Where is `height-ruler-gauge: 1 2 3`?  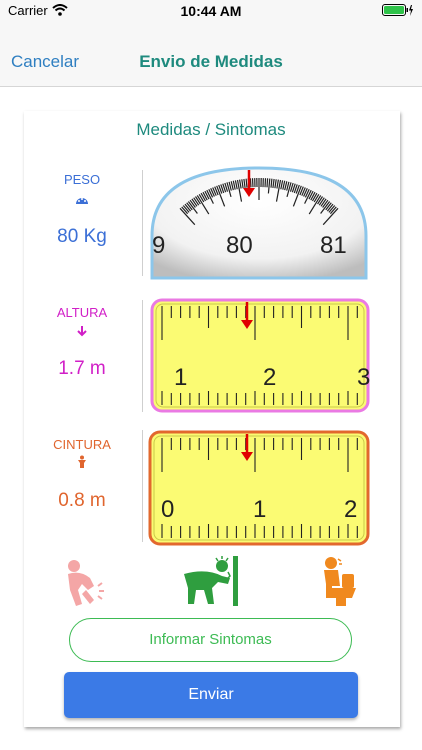
height-ruler-gauge: 1 2 3 is located at coordinates (260, 358).